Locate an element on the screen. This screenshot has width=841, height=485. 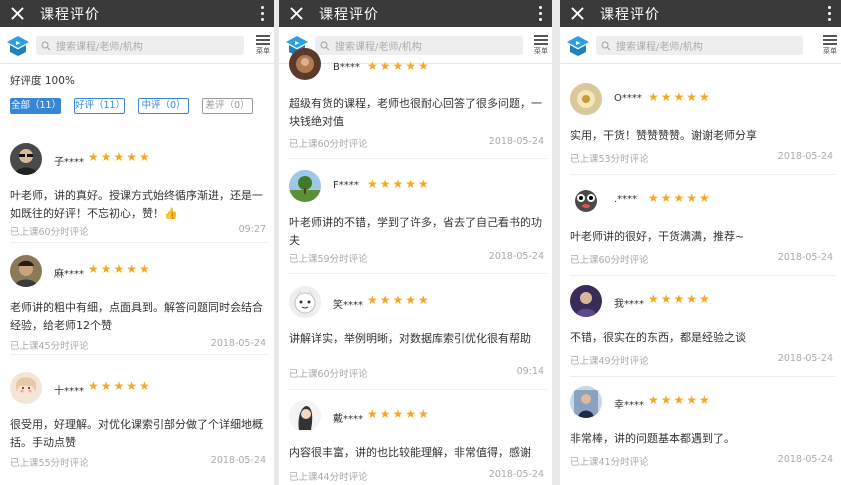
review-date: 09:27 is located at coordinates (252, 229).